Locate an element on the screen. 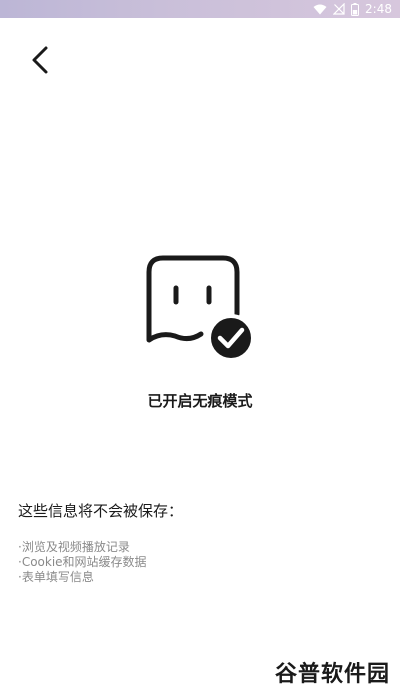 Image resolution: width=400 pixels, height=694 pixels. status-icons: 2:48 is located at coordinates (352, 9).